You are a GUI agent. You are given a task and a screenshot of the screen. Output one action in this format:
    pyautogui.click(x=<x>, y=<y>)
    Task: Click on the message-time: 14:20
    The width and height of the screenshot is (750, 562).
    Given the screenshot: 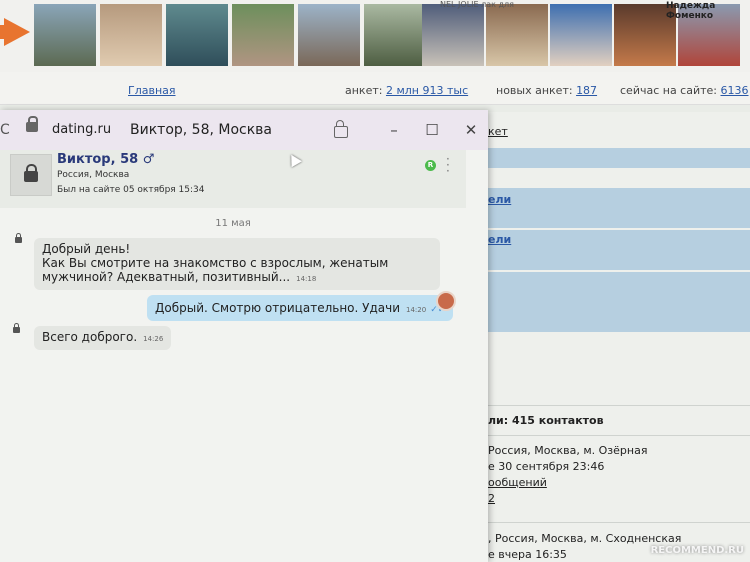 What is the action you would take?
    pyautogui.click(x=416, y=310)
    